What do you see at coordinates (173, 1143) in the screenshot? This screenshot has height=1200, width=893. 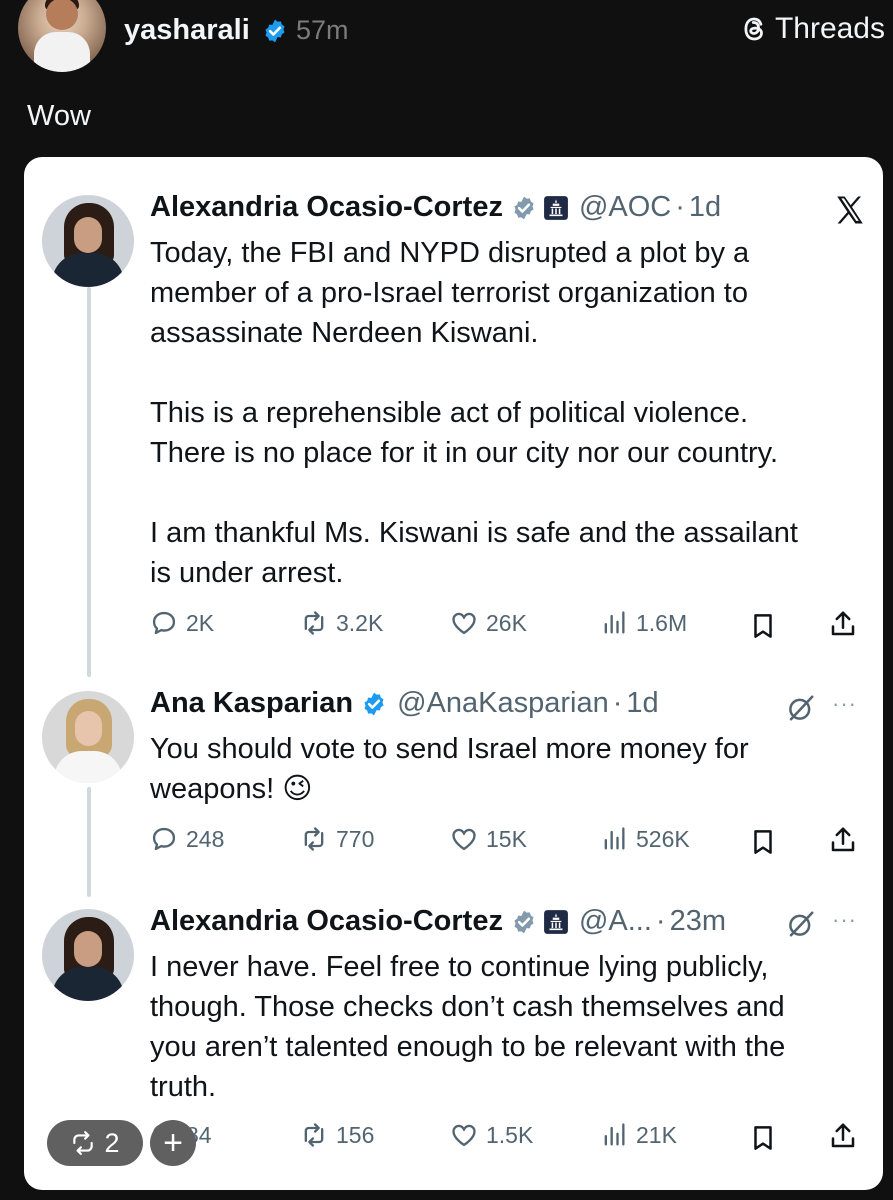 I see `threads-add-button: +` at bounding box center [173, 1143].